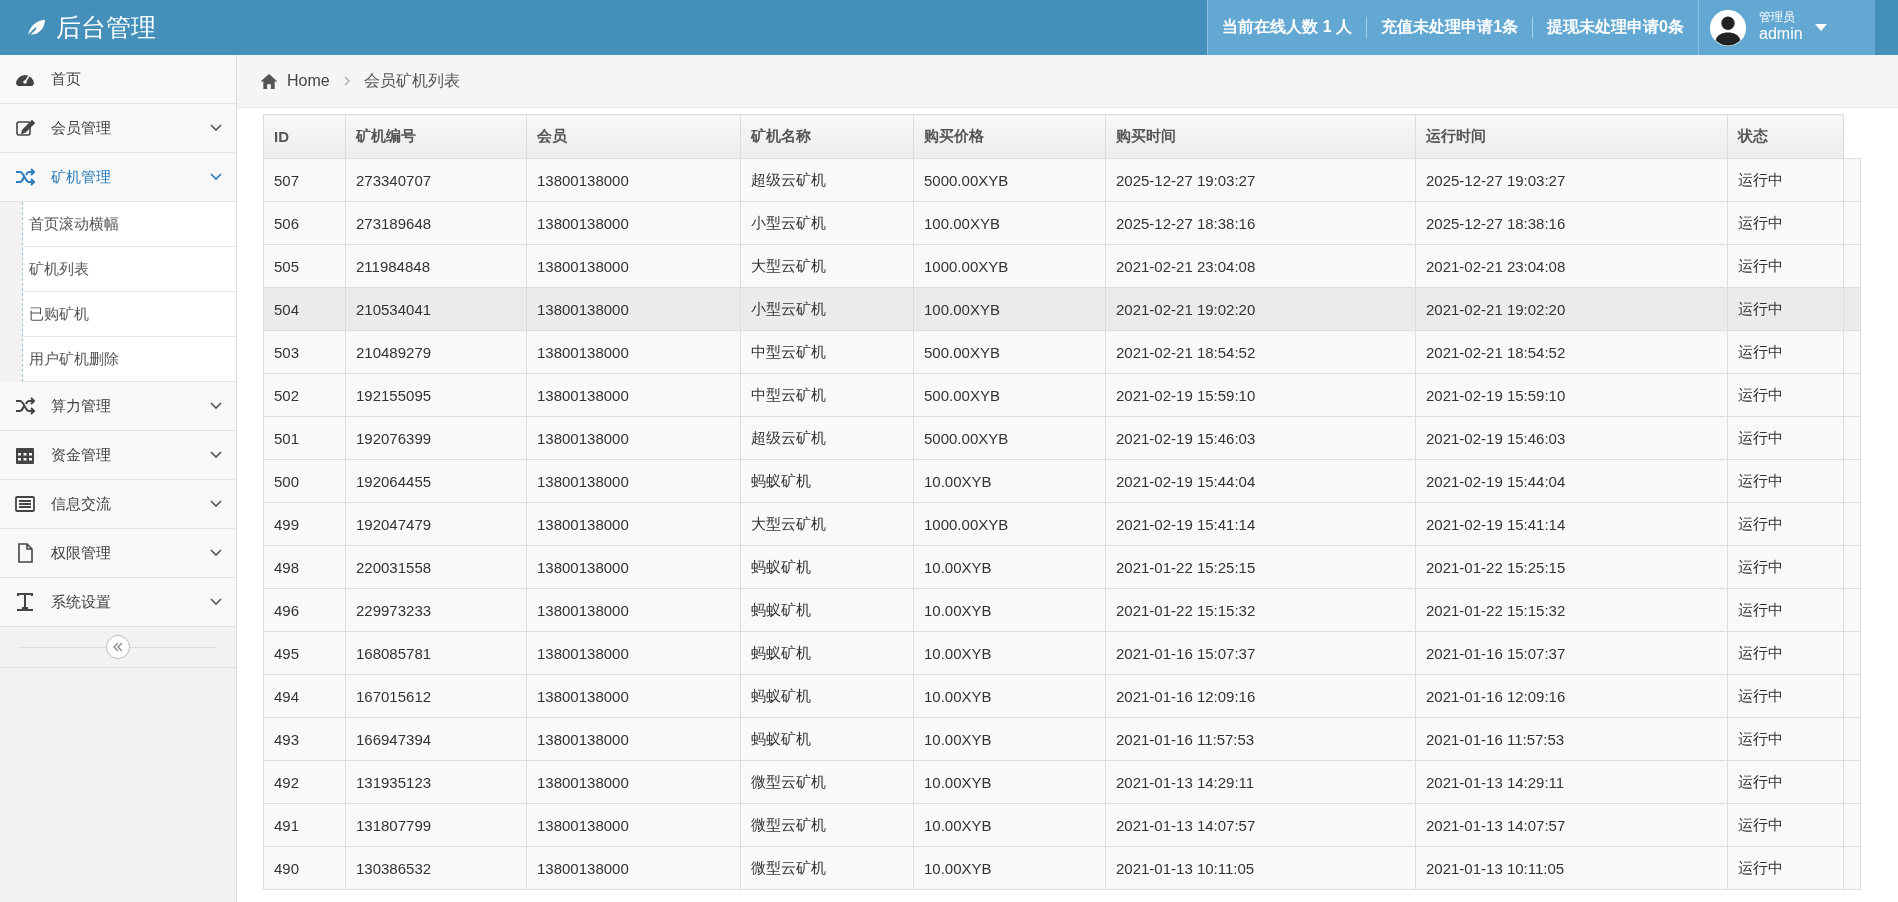 This screenshot has height=902, width=1898. I want to click on table-row: 498 220031558 13800138000 蚂蚁矿机 10.00XYB 2021-01-22 15:25:15 2021-01-22 15:25:15 运行中, so click(1062, 567).